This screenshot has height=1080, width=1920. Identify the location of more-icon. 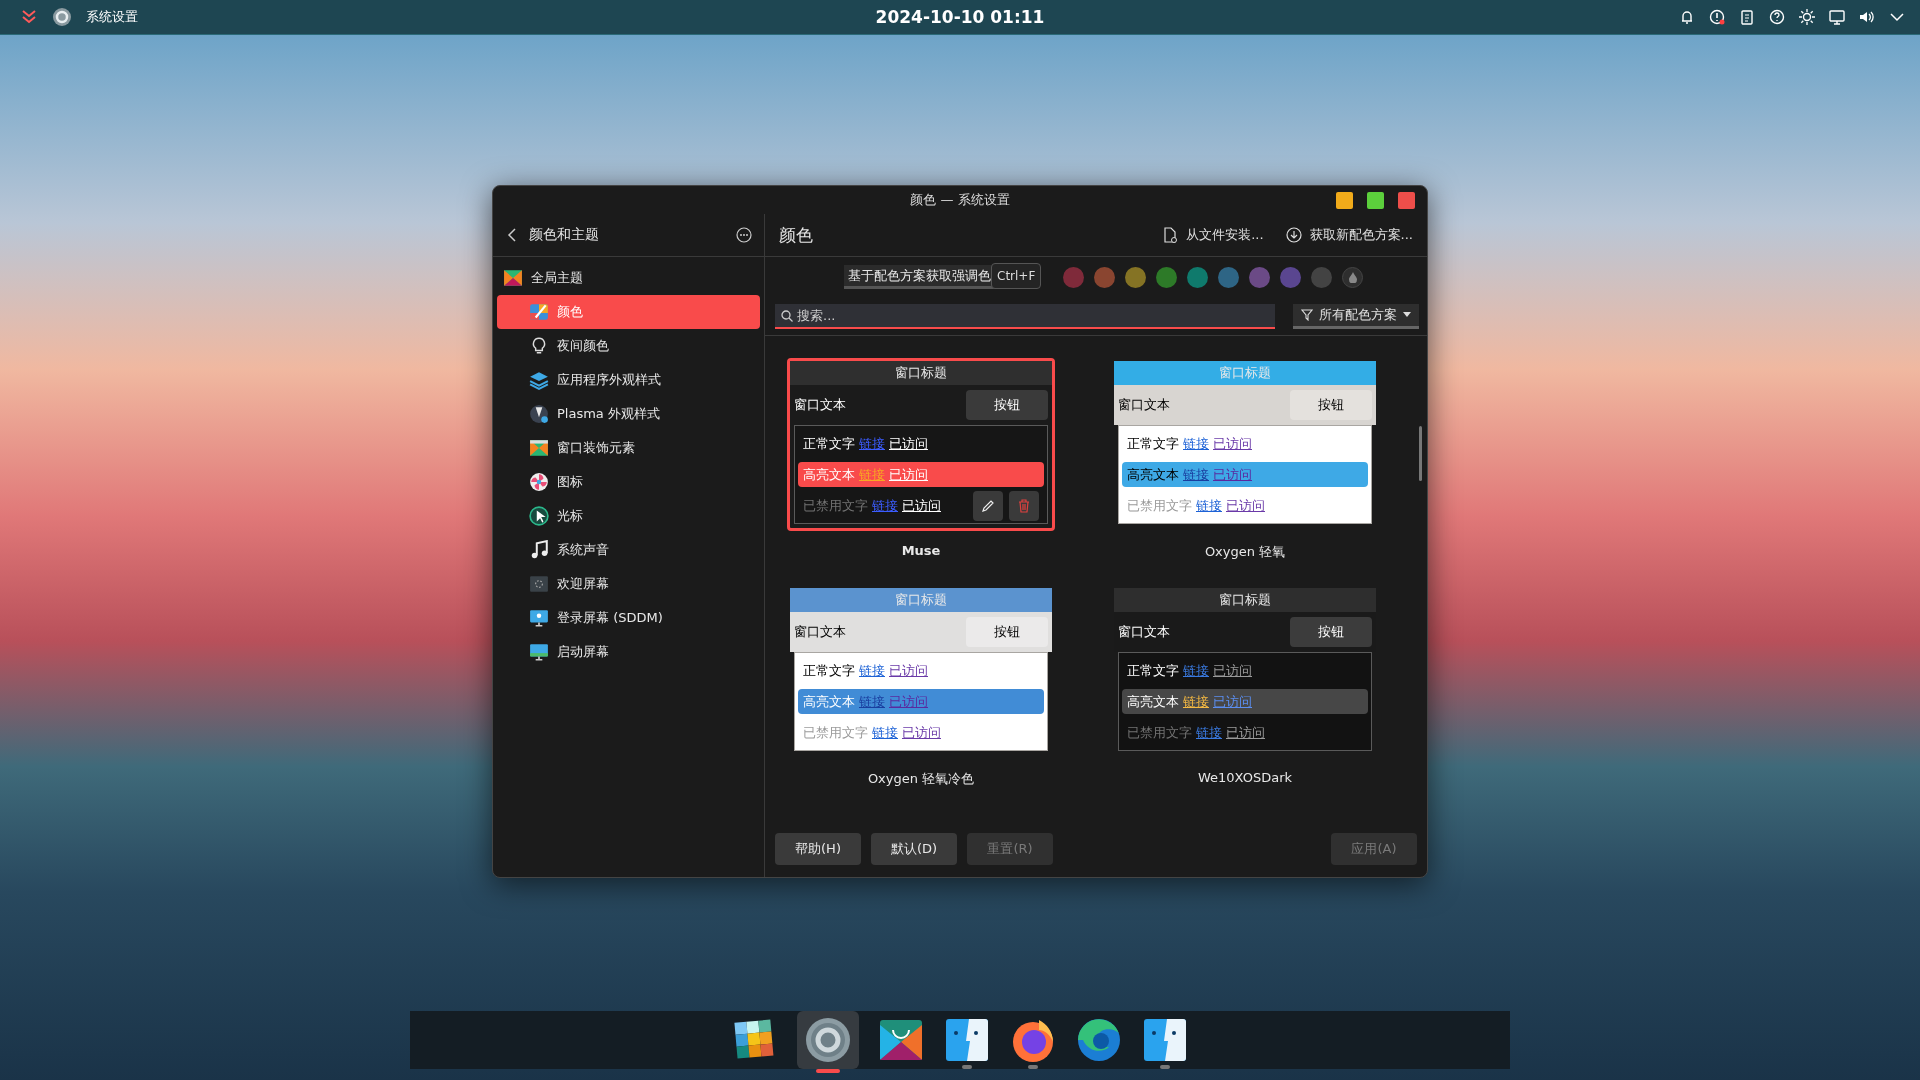
(744, 235).